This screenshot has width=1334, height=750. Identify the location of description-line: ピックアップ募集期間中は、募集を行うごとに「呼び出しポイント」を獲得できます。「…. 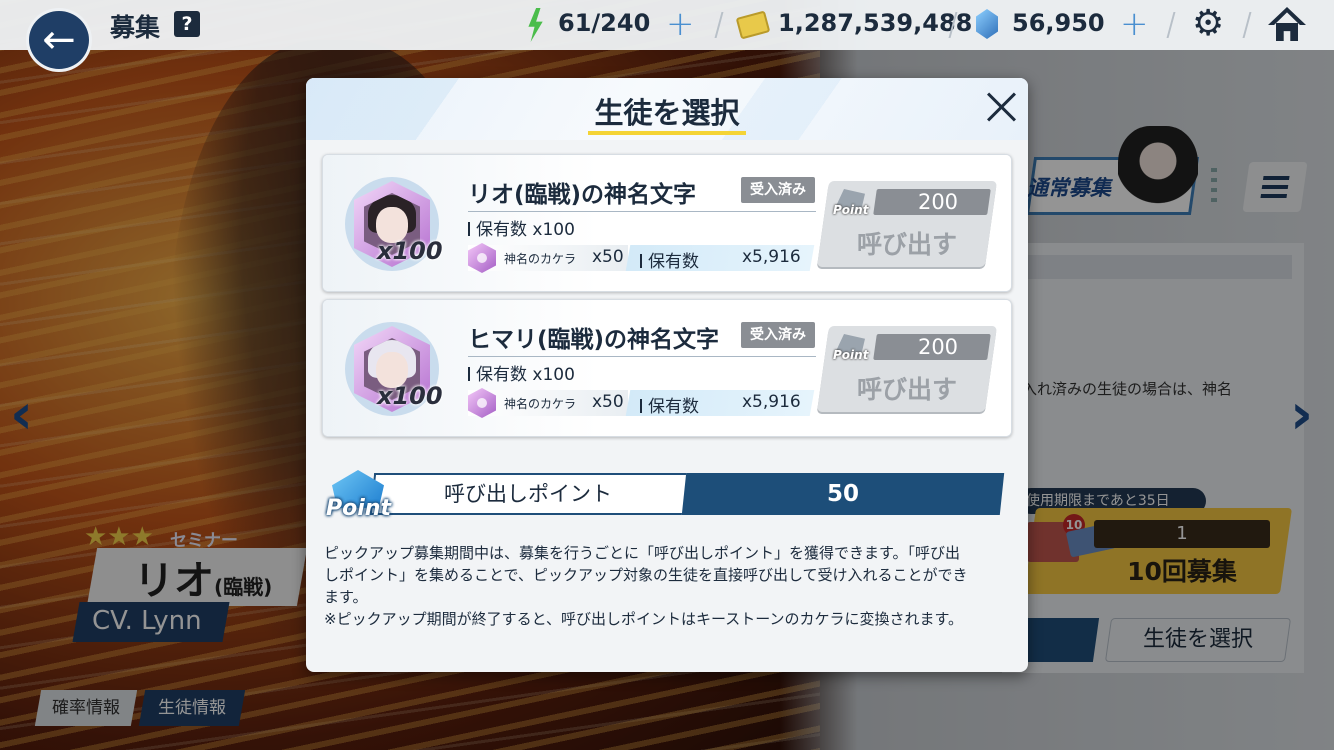
(642, 553).